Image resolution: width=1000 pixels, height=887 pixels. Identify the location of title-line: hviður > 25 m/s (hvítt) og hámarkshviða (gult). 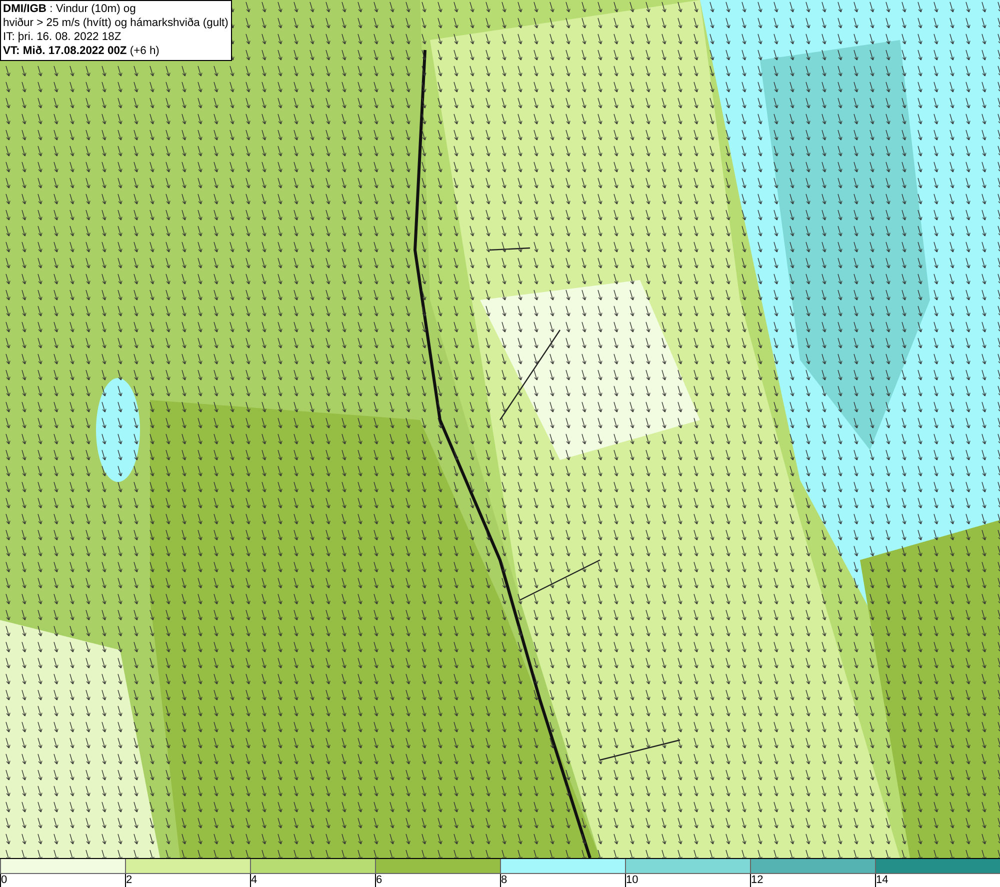
(115, 23).